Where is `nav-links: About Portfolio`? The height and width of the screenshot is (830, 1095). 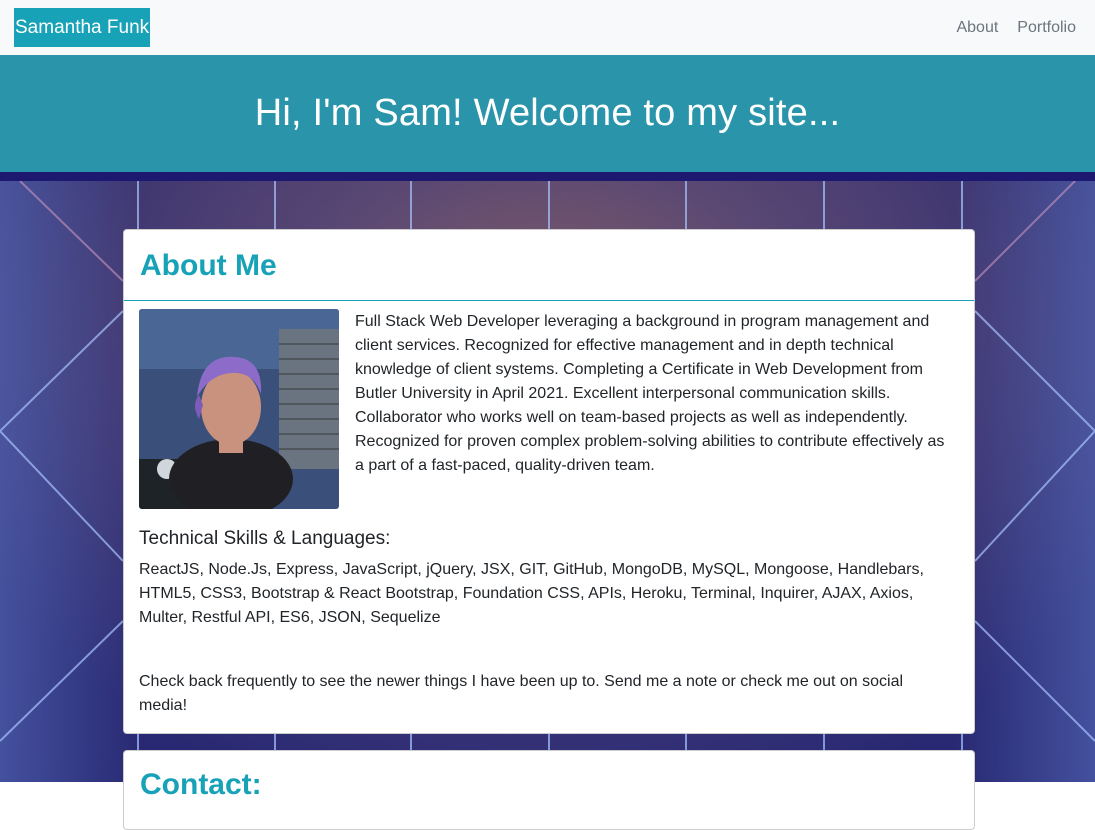 nav-links: About Portfolio is located at coordinates (1018, 28).